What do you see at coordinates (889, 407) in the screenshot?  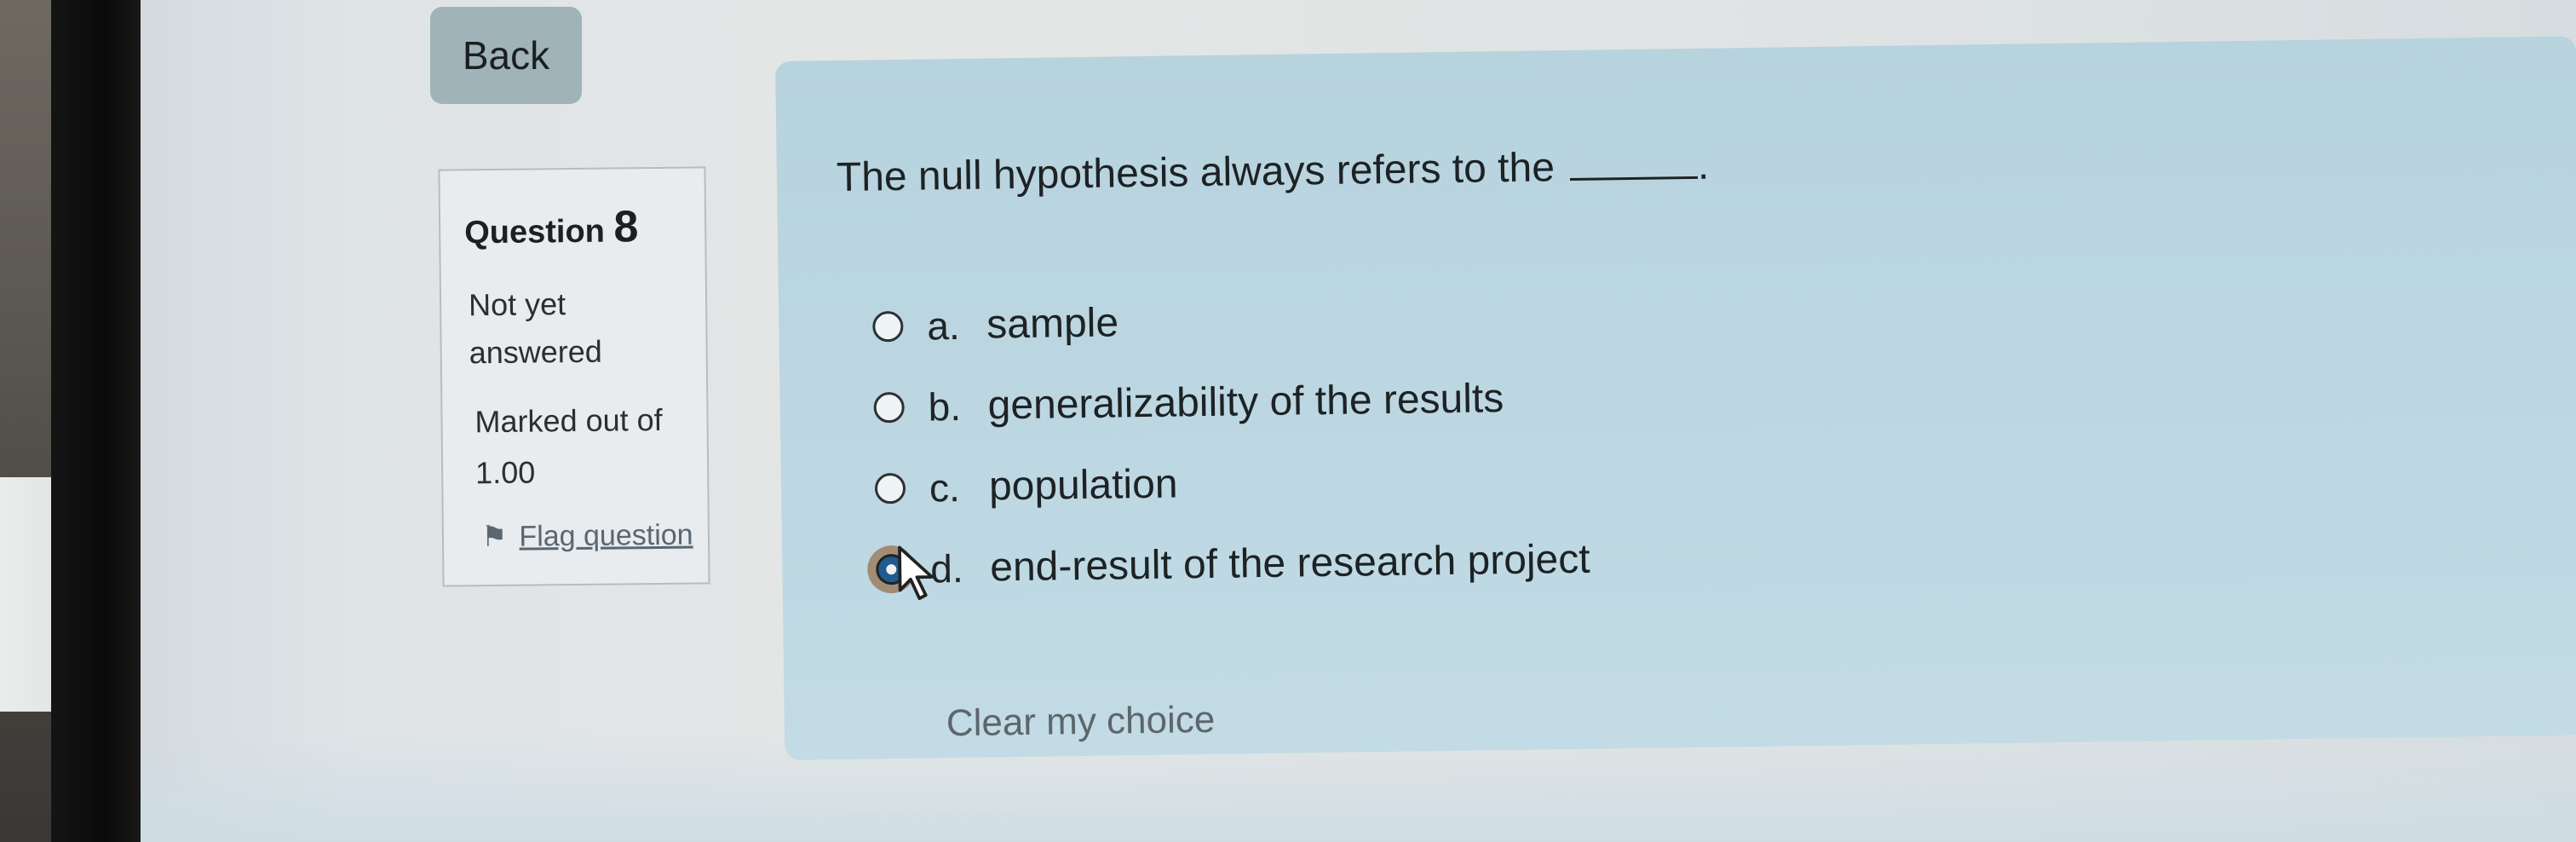 I see `radio-b` at bounding box center [889, 407].